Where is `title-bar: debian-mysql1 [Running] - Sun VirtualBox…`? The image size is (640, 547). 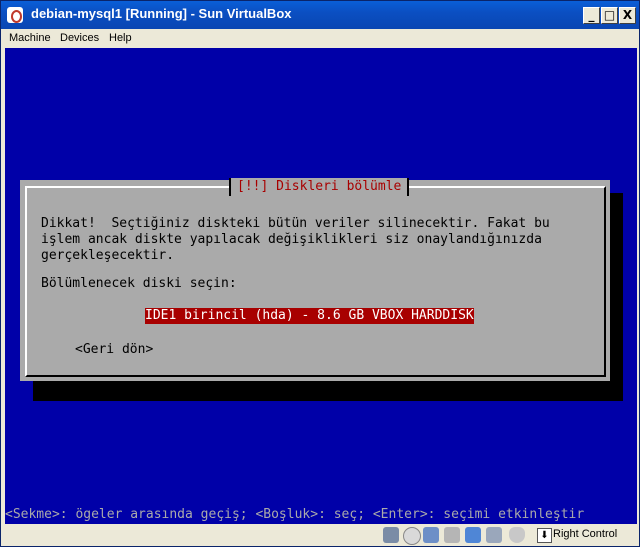 title-bar: debian-mysql1 [Running] - Sun VirtualBox… is located at coordinates (320, 15).